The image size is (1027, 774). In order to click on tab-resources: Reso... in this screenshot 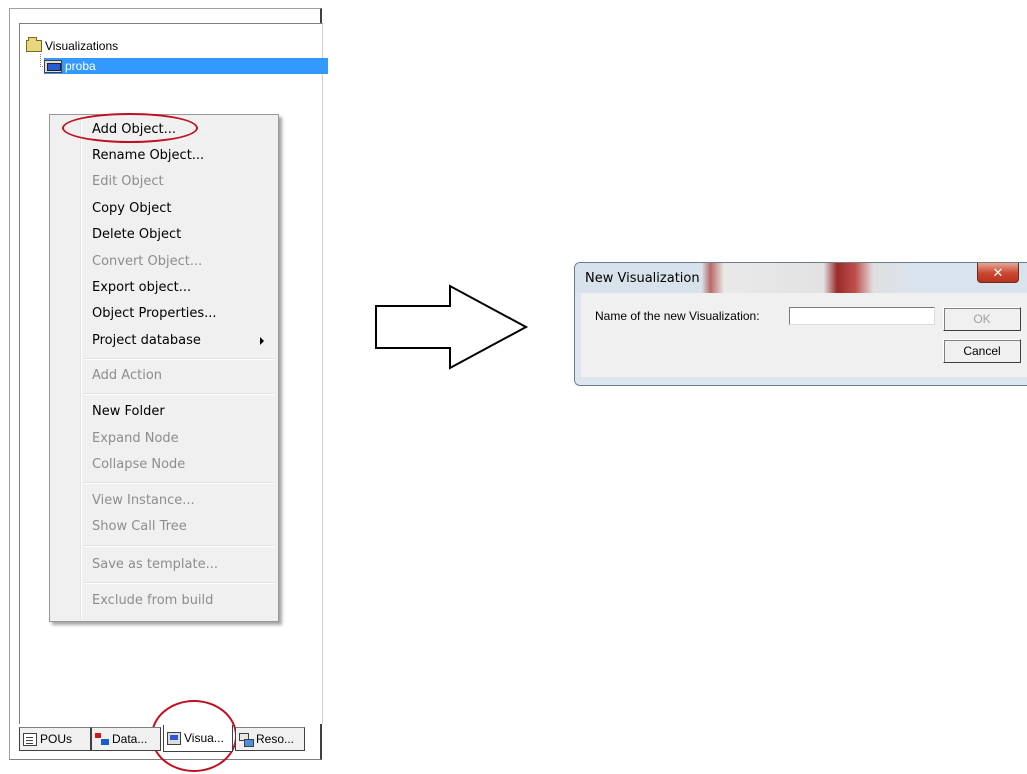, I will do `click(270, 739)`.